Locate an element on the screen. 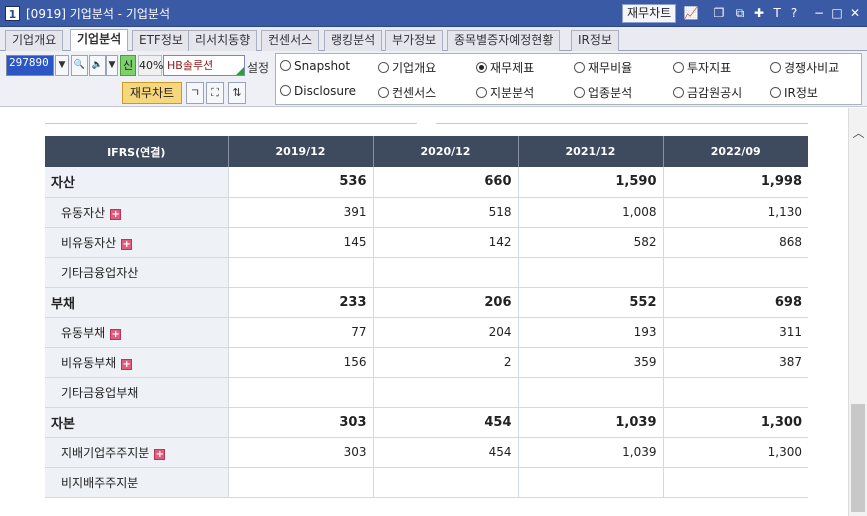  table-row: 비지배주주지분 is located at coordinates (426, 482).